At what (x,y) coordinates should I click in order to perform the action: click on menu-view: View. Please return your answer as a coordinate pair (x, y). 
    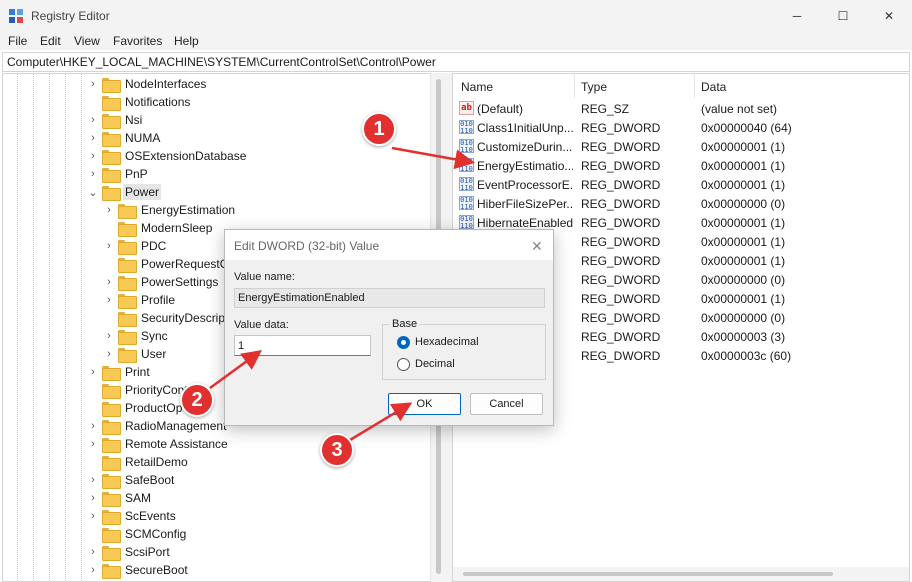
    Looking at the image, I should click on (87, 41).